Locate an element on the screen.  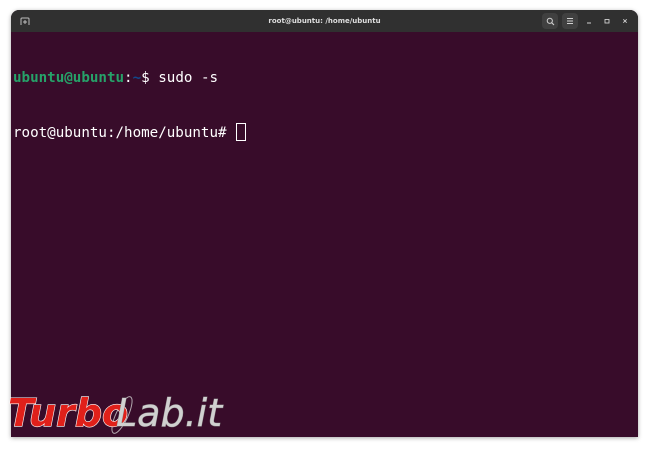
search-button is located at coordinates (550, 21).